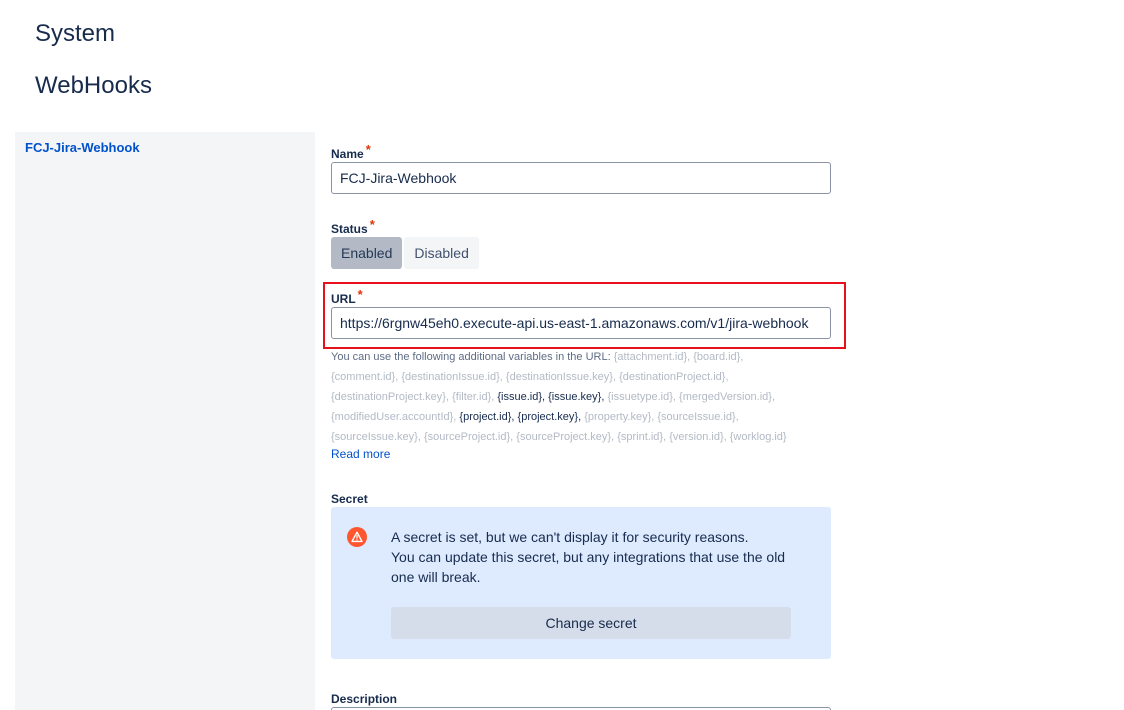 This screenshot has width=1124, height=710. Describe the element at coordinates (93, 85) in the screenshot. I see `page-title: WebHooks` at that location.